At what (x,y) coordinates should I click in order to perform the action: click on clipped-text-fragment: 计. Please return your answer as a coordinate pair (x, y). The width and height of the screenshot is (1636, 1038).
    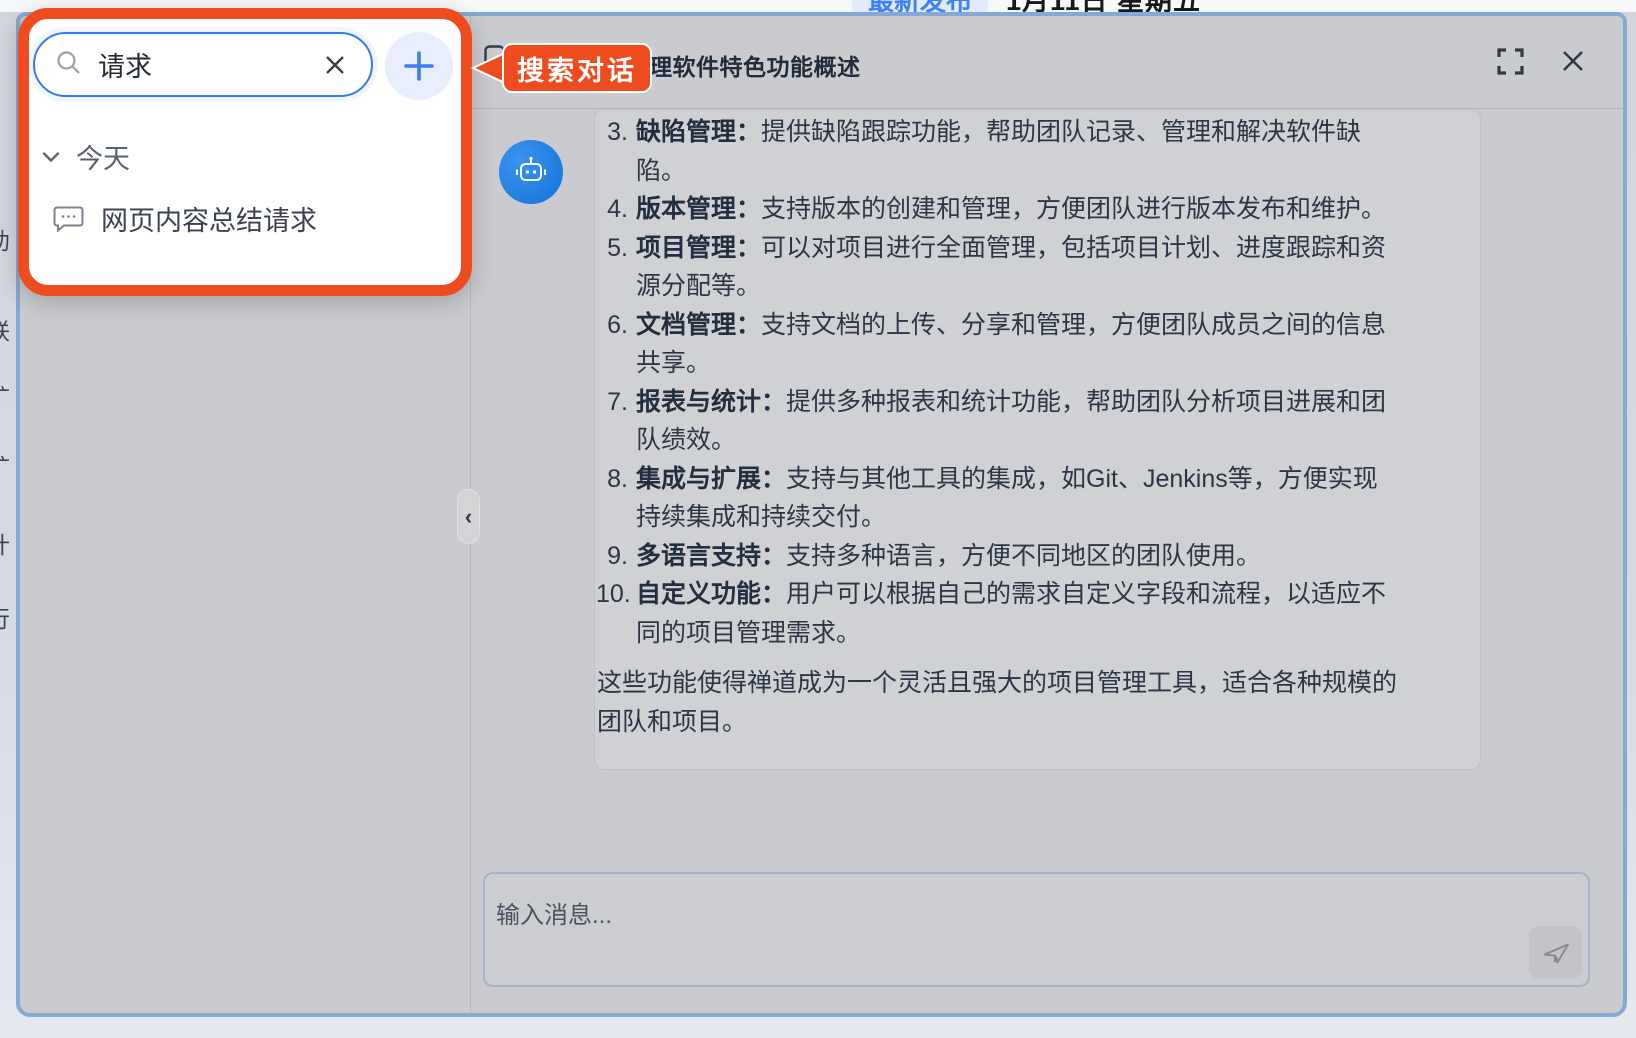
    Looking at the image, I should click on (8, 543).